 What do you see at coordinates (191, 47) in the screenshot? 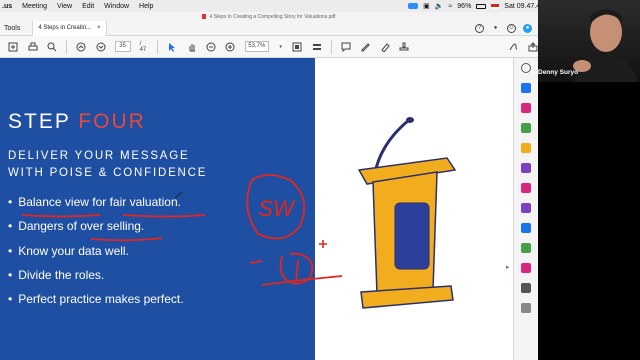
I see `hand-icon` at bounding box center [191, 47].